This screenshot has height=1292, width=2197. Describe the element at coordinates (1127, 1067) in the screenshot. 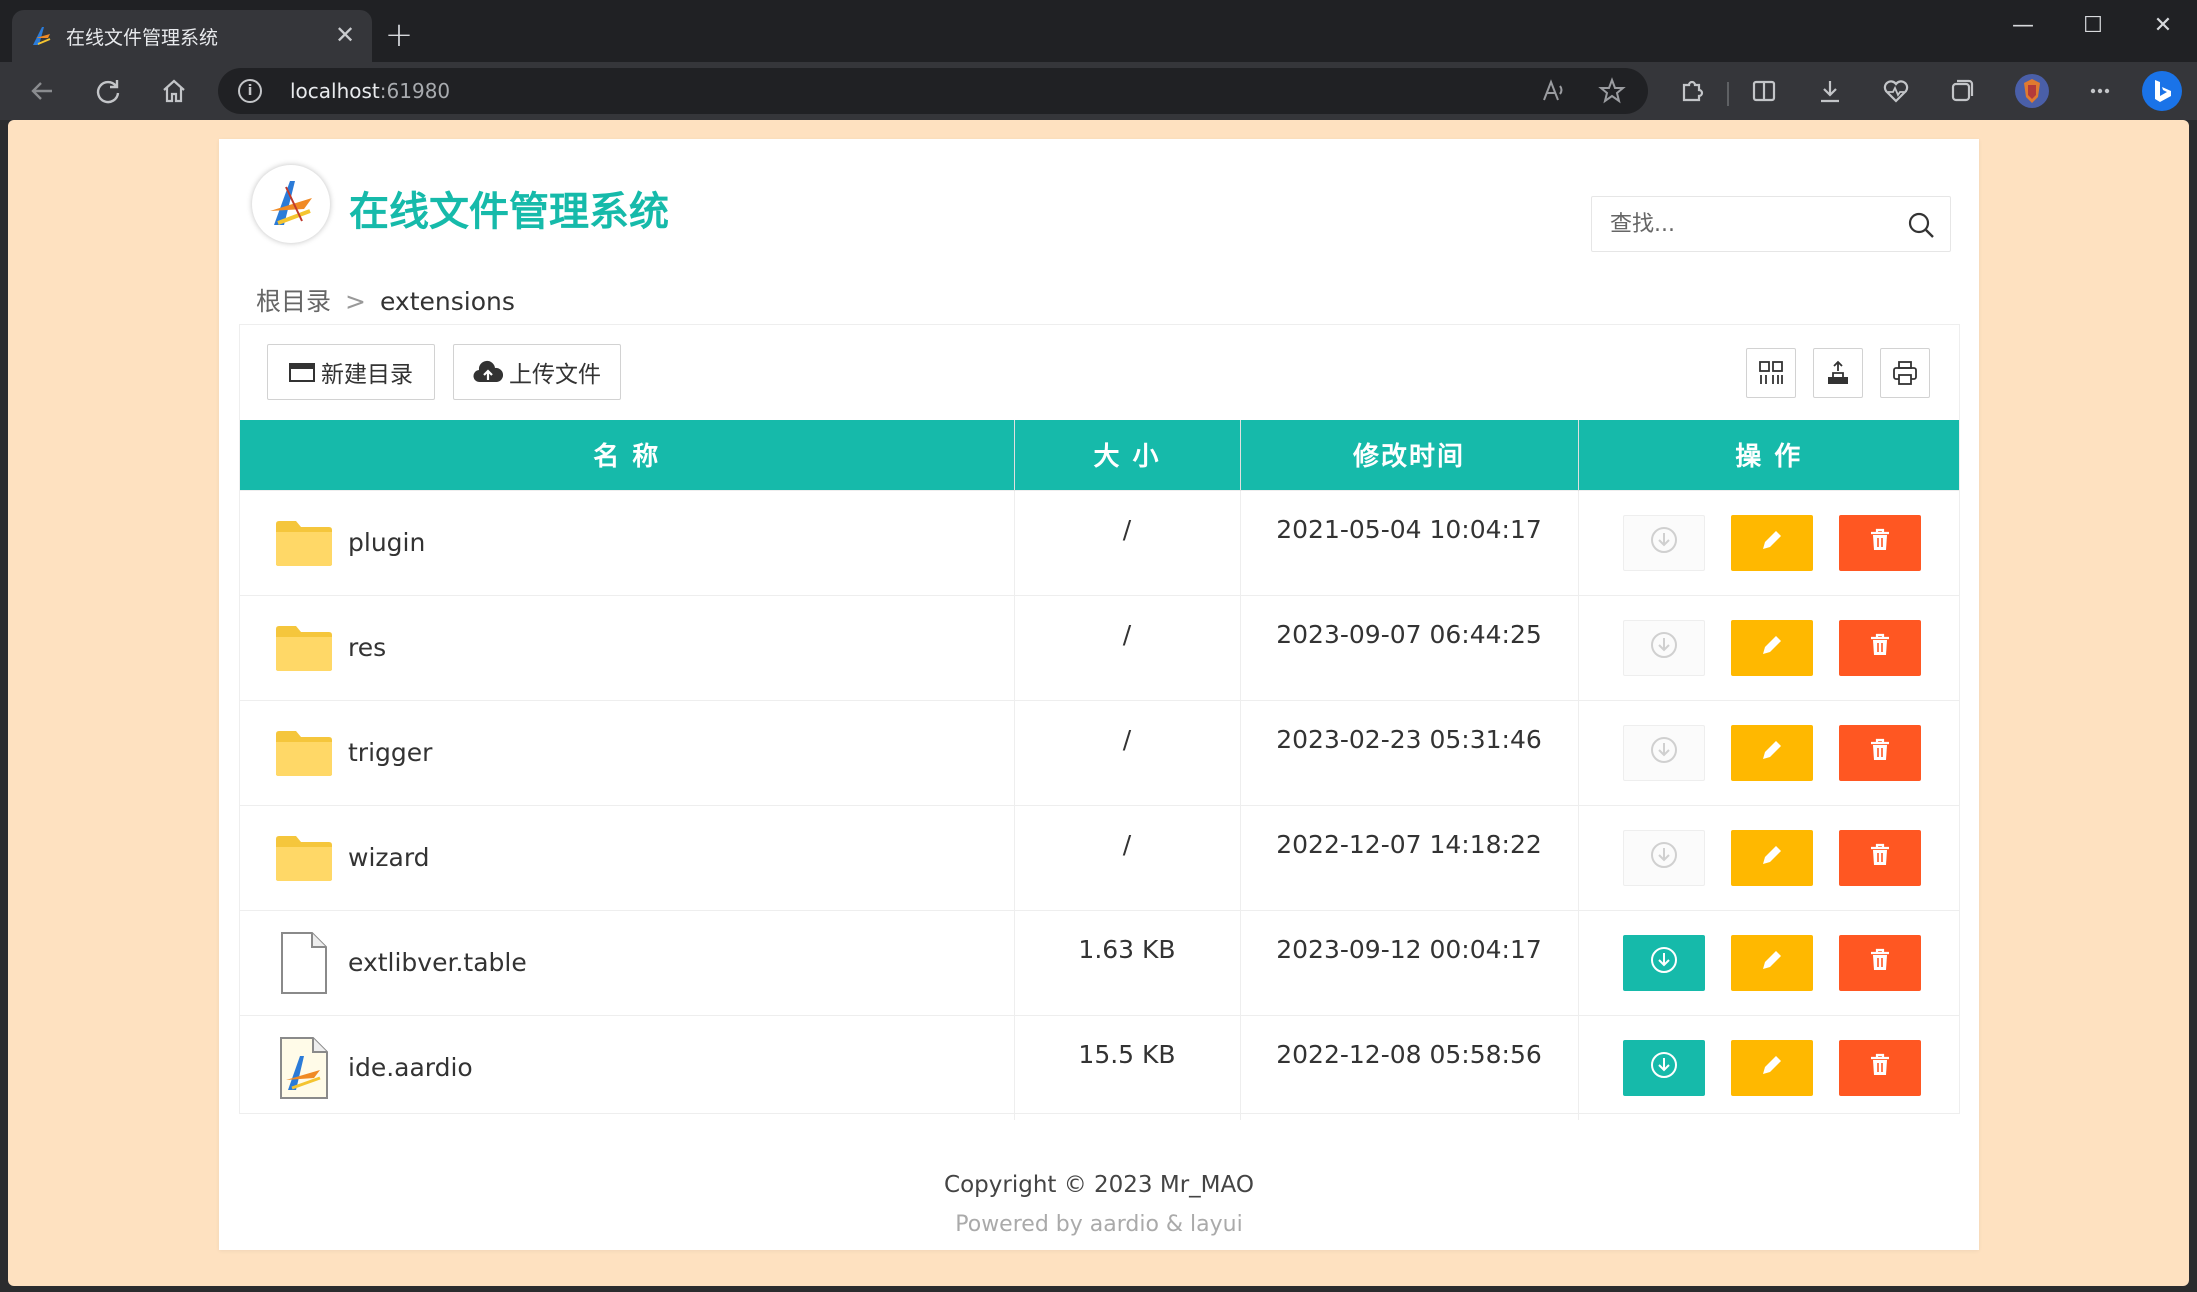

I see `cell-size: 15.5 KB` at that location.